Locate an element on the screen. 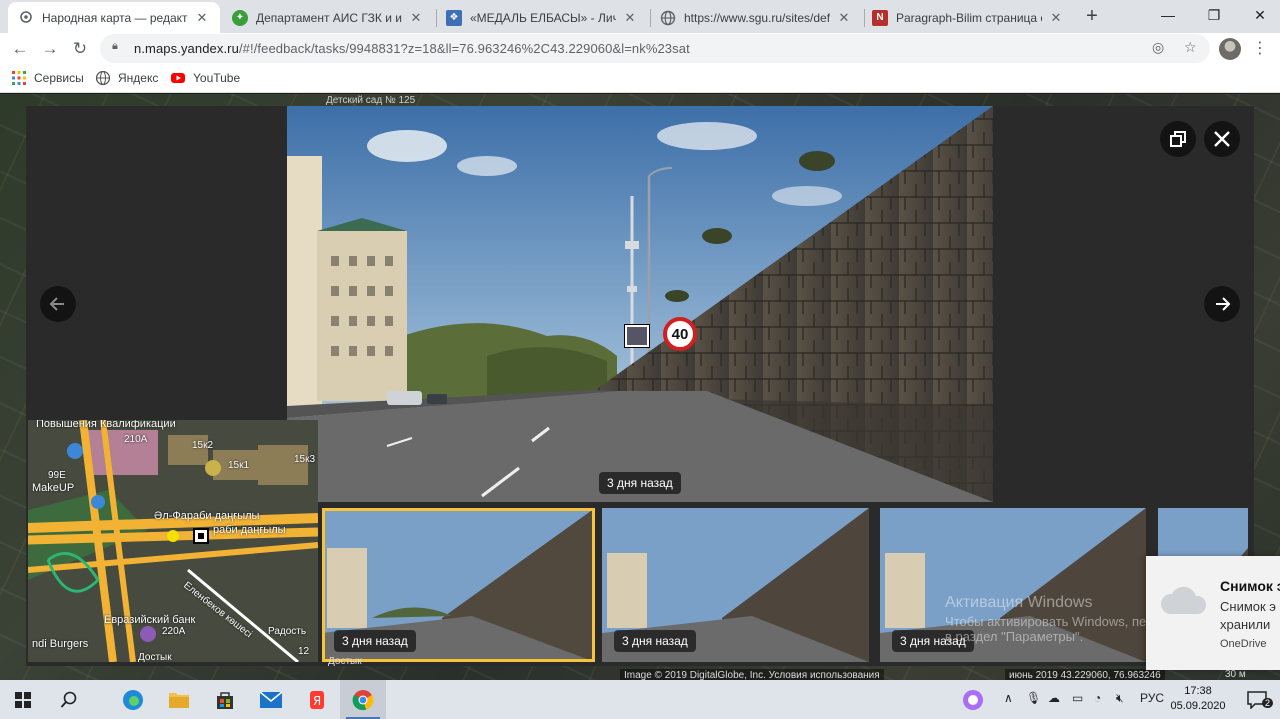 This screenshot has width=1280, height=719. close-icon is located at coordinates (1222, 139).